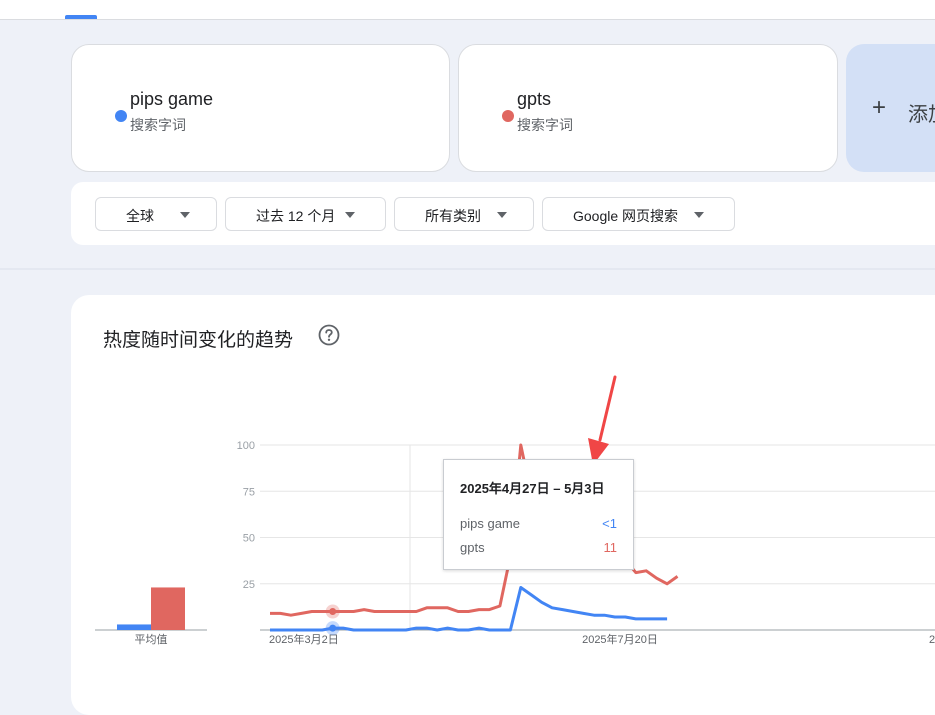 Image resolution: width=935 pixels, height=715 pixels. I want to click on tooltip-row-pips-game: pips game <1, so click(538, 523).